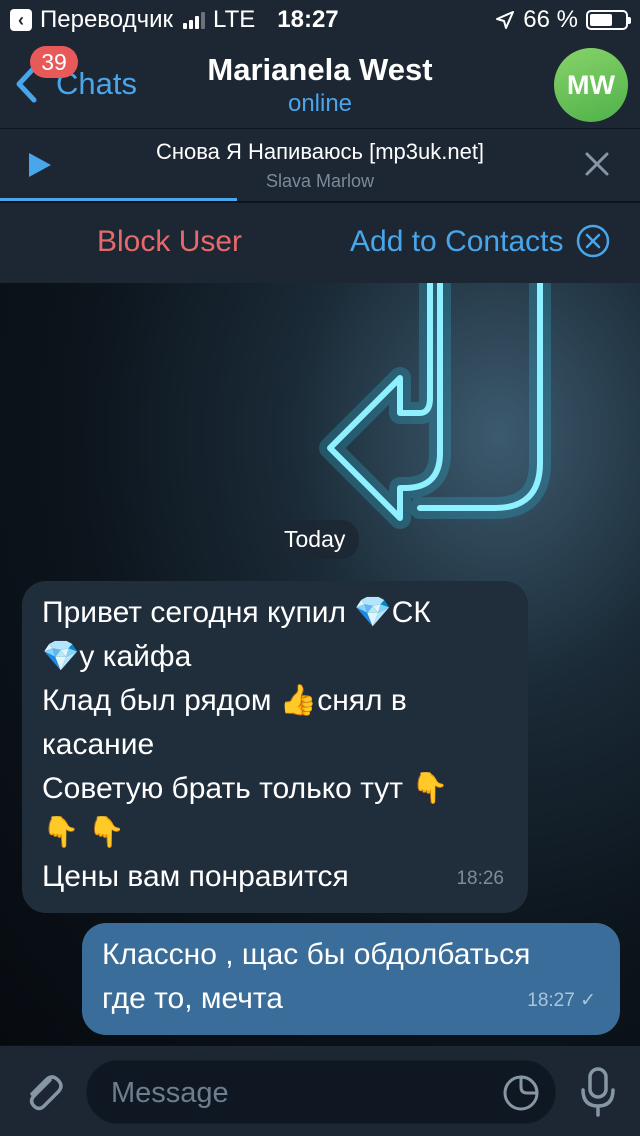 This screenshot has width=640, height=1136. Describe the element at coordinates (234, 19) in the screenshot. I see `network-type: LTE` at that location.